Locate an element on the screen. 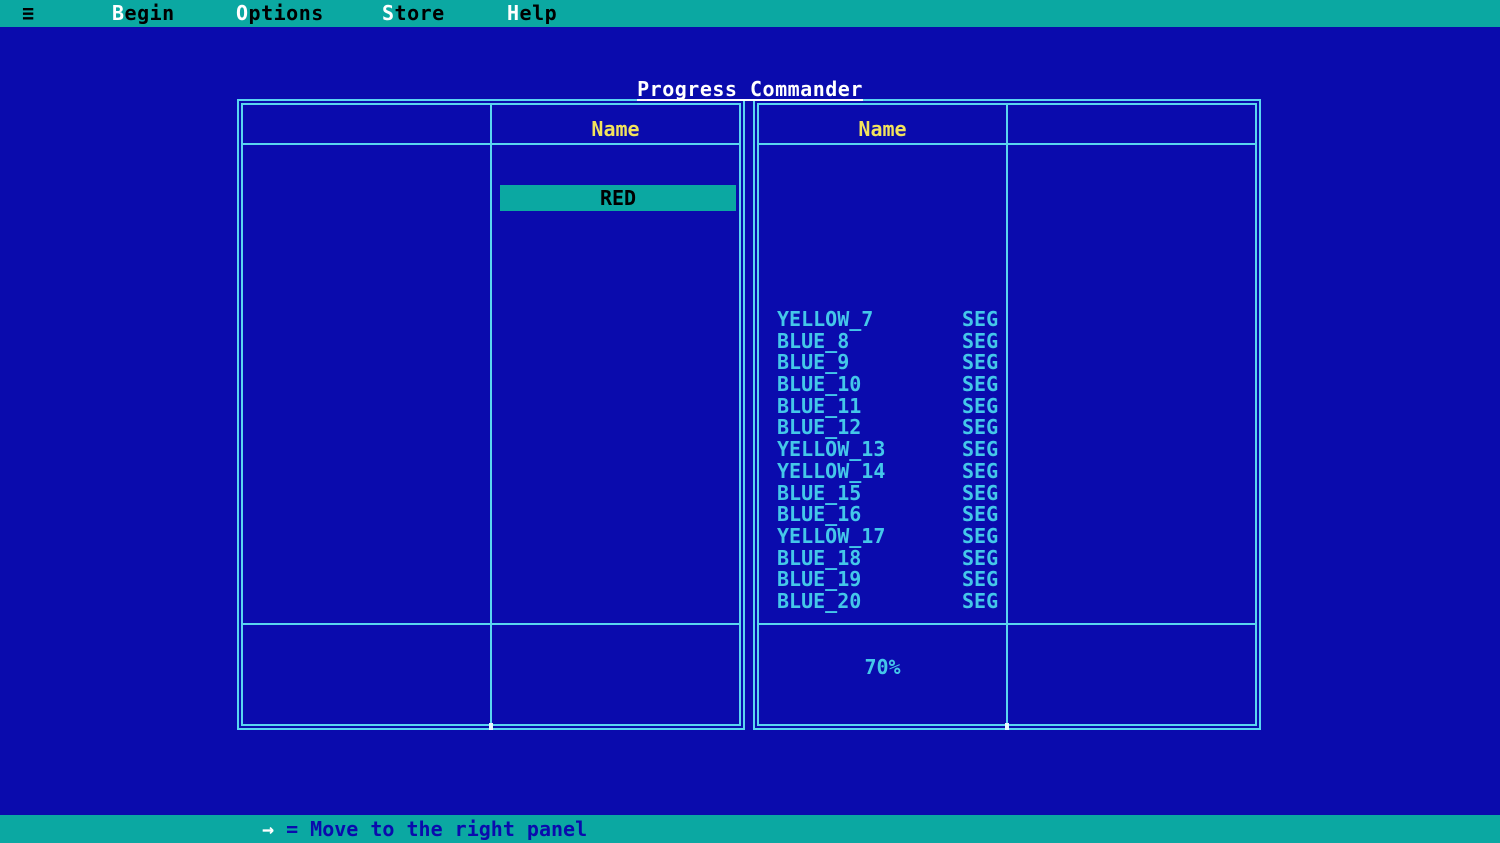 The height and width of the screenshot is (843, 1500). menu-item-hotkey: B is located at coordinates (118, 13).